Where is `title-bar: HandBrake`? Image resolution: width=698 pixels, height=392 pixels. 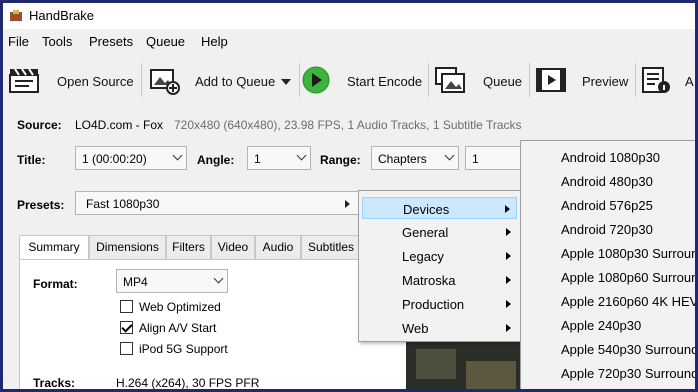
title-bar: HandBrake is located at coordinates (349, 16).